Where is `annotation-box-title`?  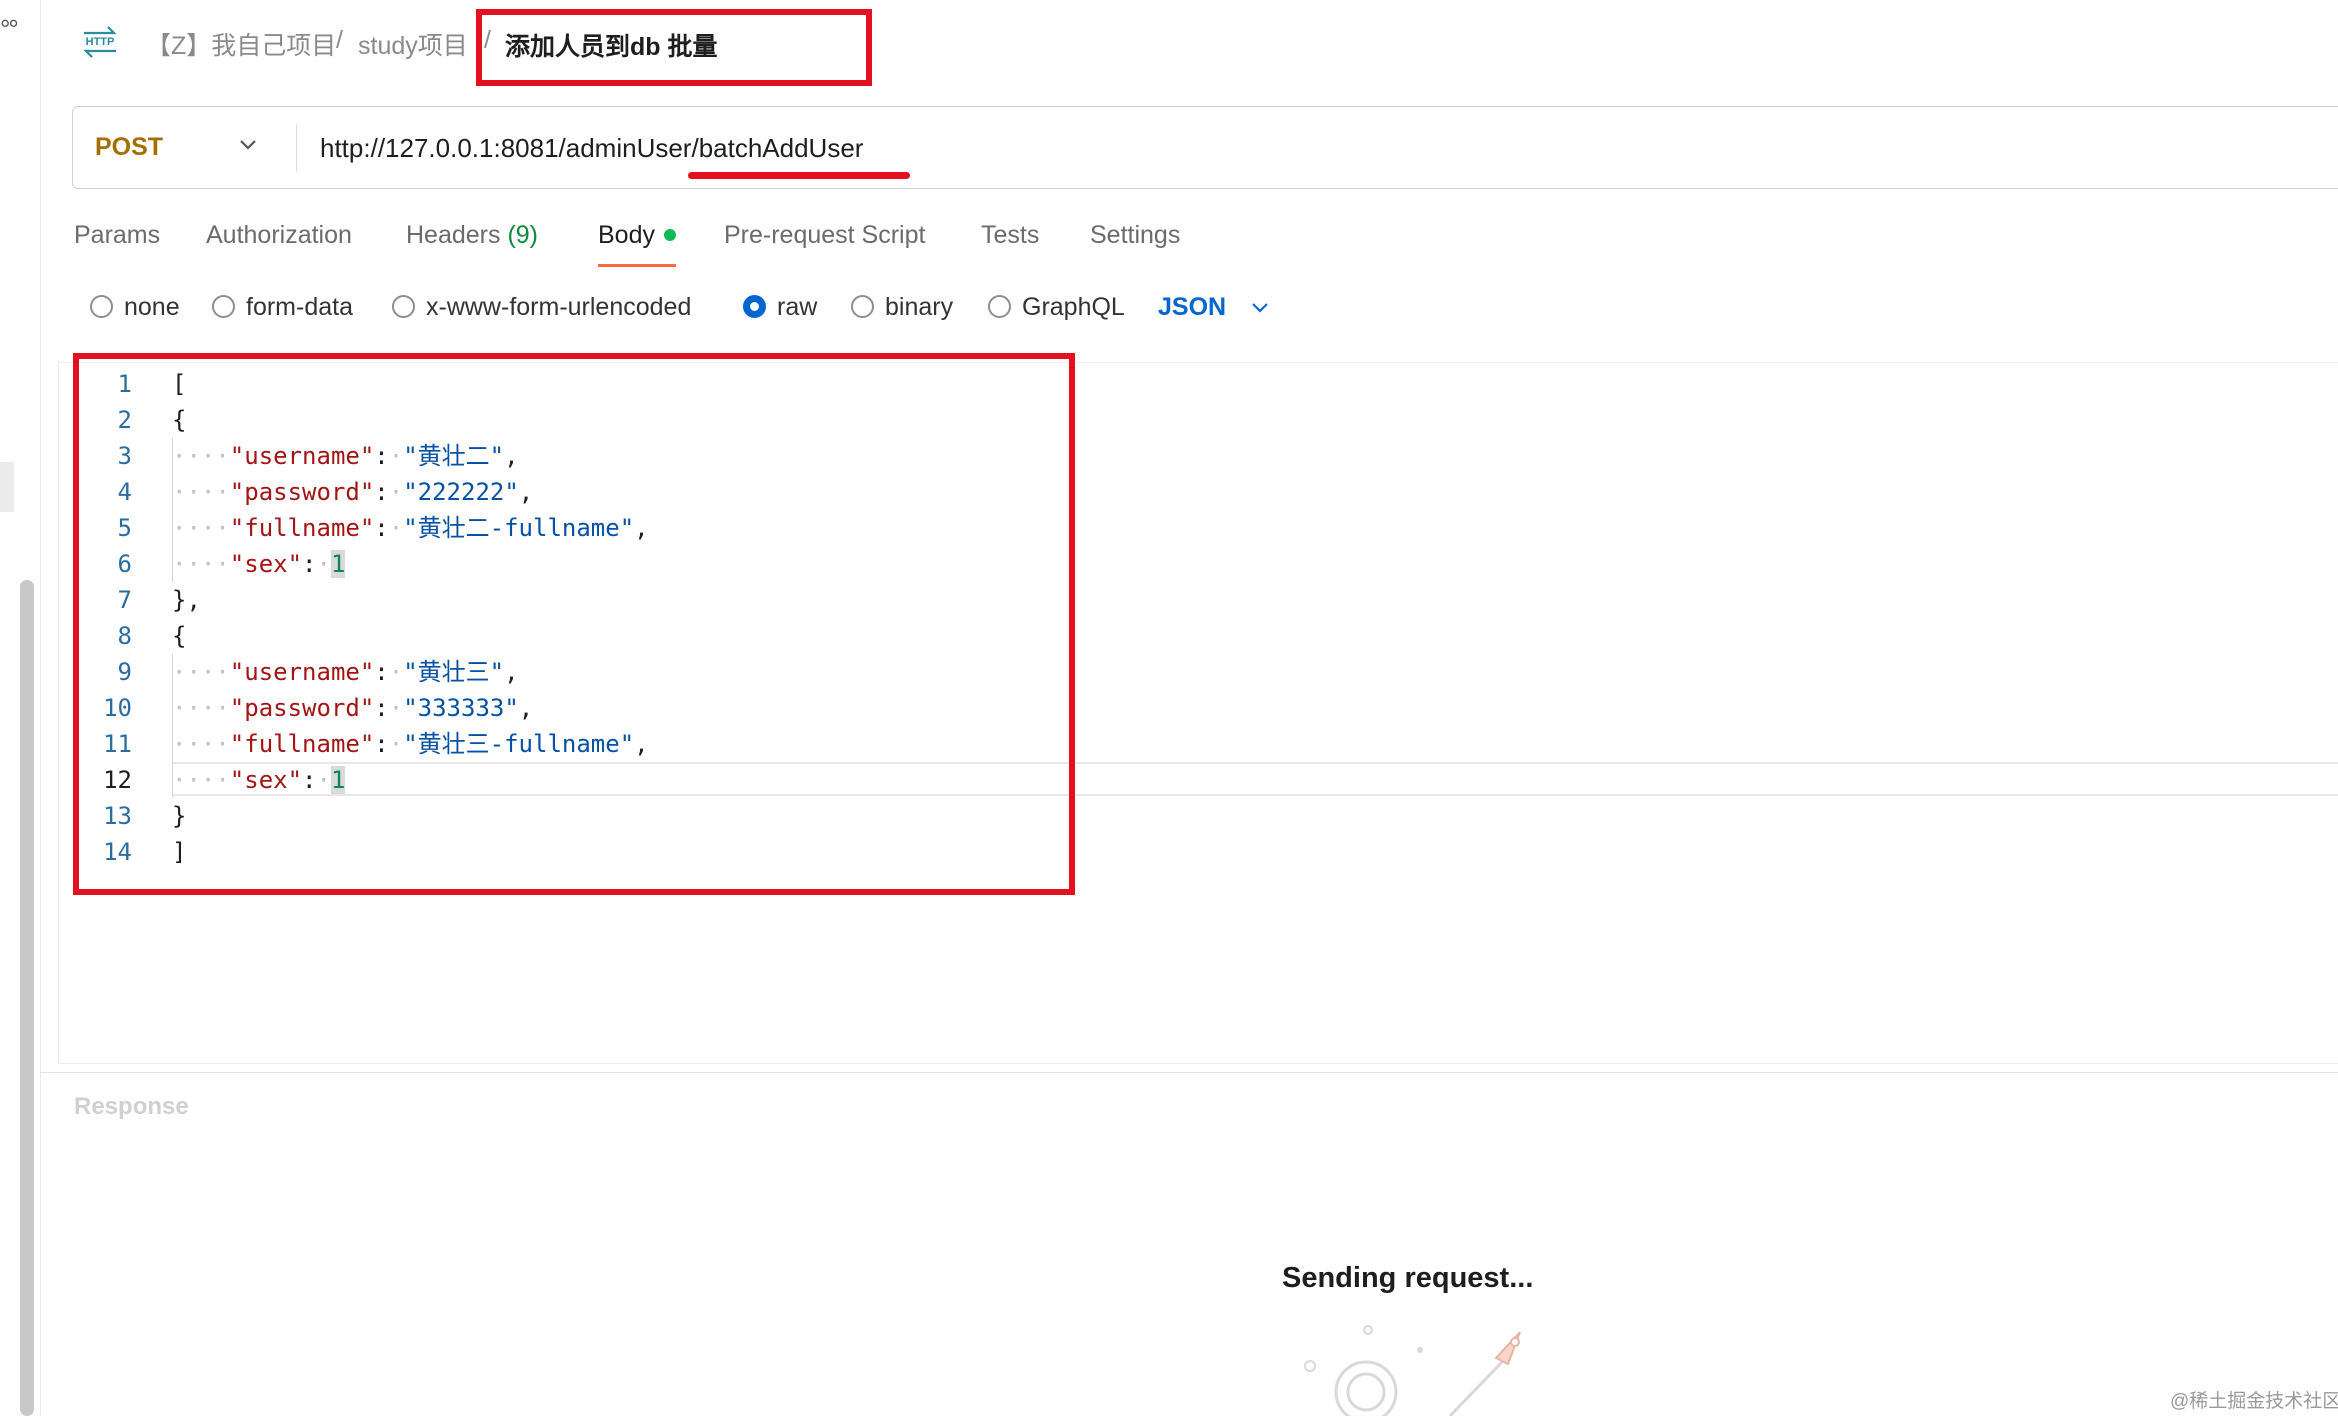
annotation-box-title is located at coordinates (674, 47).